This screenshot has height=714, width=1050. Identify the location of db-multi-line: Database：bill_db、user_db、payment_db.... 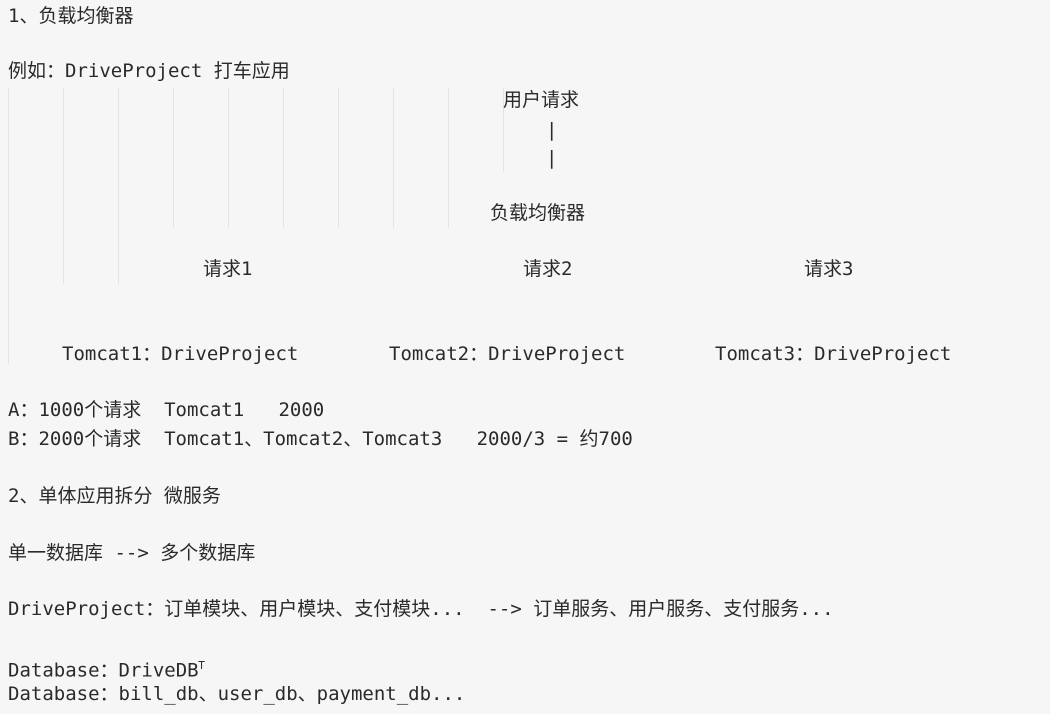
(237, 694).